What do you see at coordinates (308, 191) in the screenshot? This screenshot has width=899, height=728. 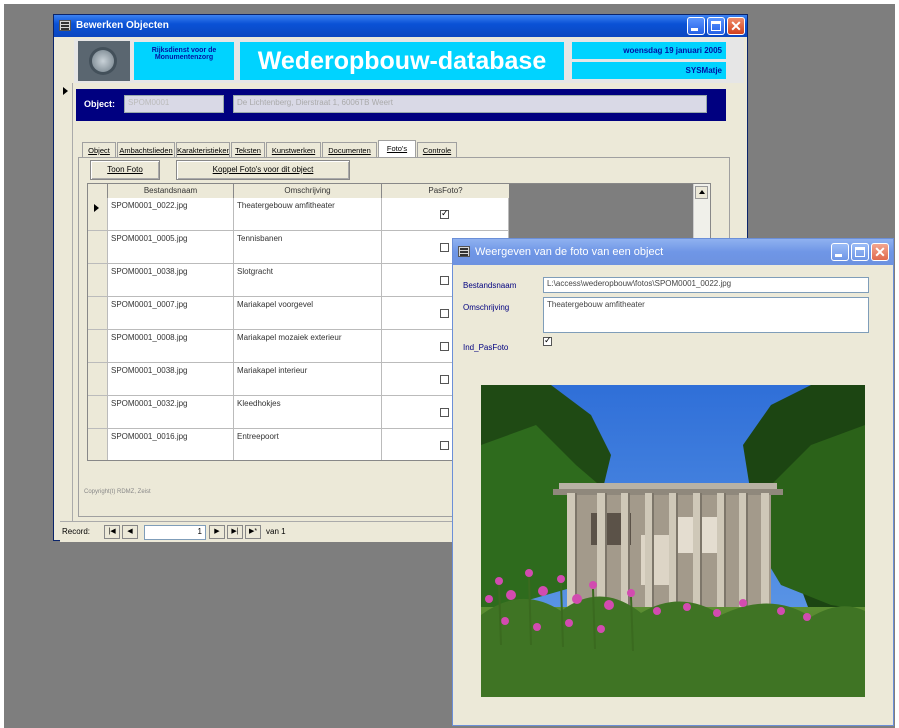 I see `column-header-omschrijving: Omschrijving` at bounding box center [308, 191].